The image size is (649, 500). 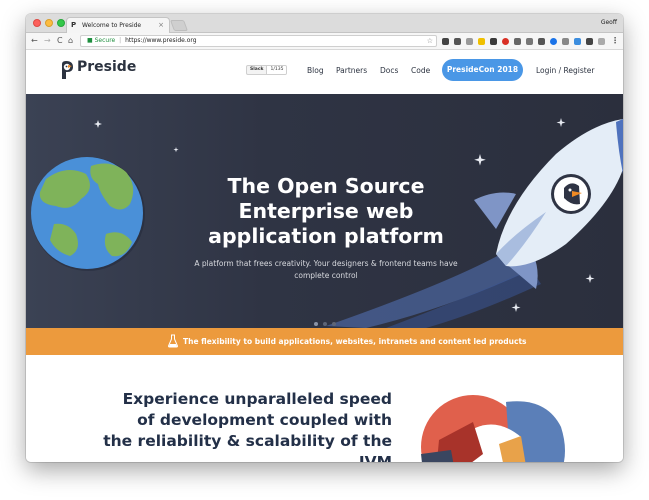 What do you see at coordinates (420, 70) in the screenshot?
I see `nav-code: Code` at bounding box center [420, 70].